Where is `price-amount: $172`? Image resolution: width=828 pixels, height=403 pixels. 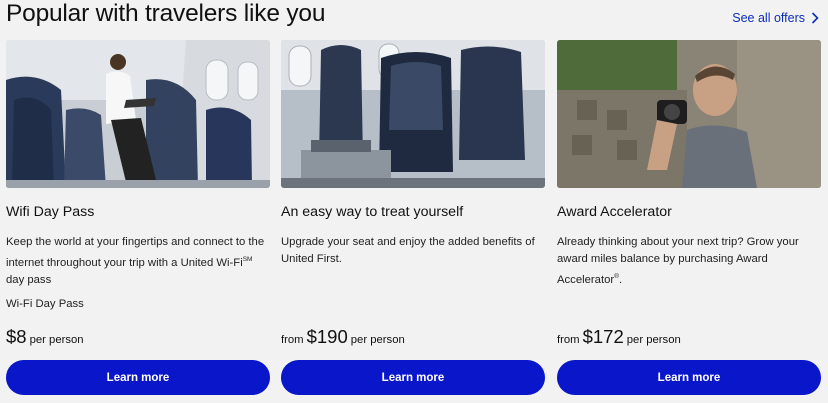 price-amount: $172 is located at coordinates (603, 336).